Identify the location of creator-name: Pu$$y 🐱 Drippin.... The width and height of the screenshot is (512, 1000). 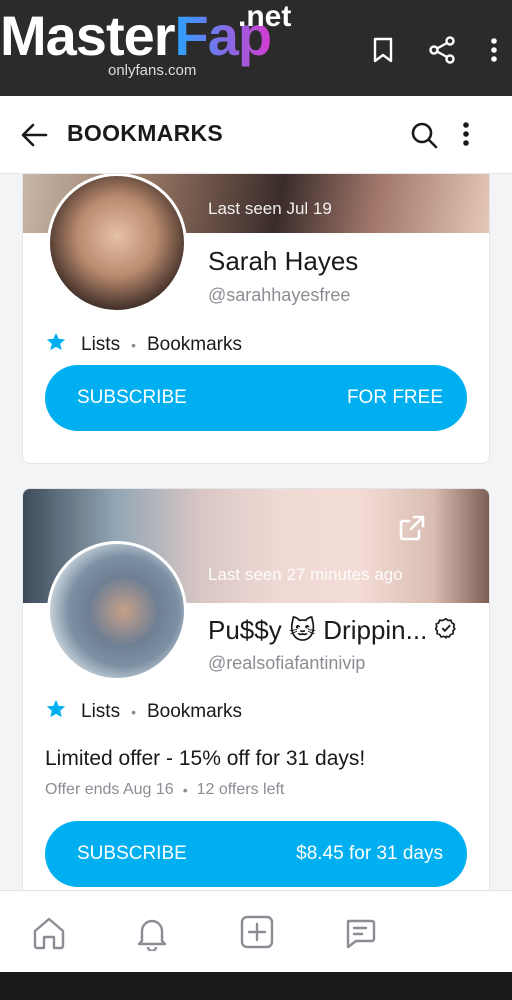
(318, 630).